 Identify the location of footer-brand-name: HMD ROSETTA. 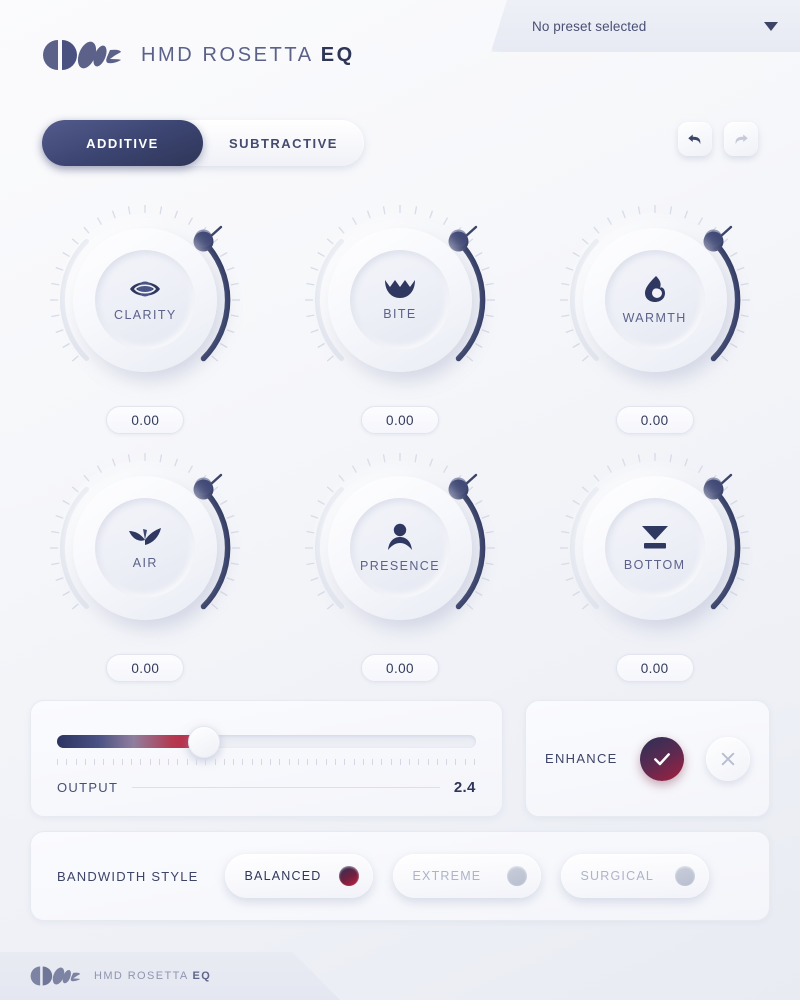
(143, 976).